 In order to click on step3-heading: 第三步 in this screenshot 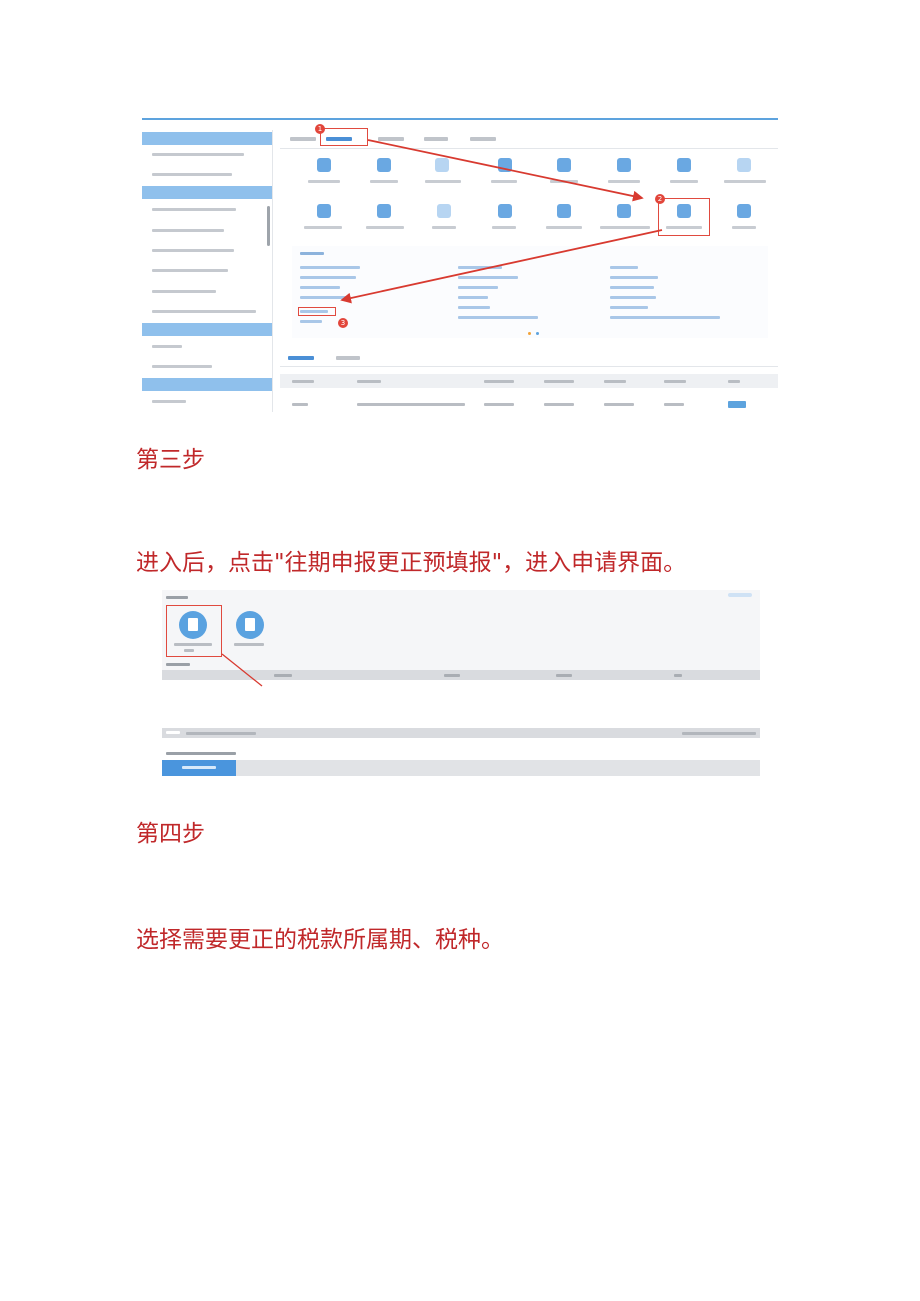, I will do `click(170, 460)`.